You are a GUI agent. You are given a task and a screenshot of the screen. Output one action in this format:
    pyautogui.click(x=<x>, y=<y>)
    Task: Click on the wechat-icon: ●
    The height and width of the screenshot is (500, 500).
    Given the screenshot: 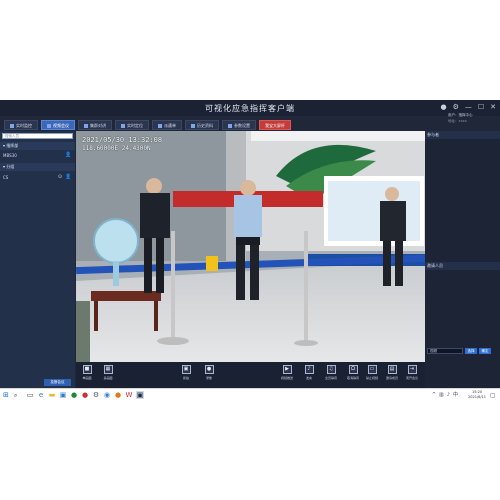 What is the action you would take?
    pyautogui.click(x=74, y=395)
    